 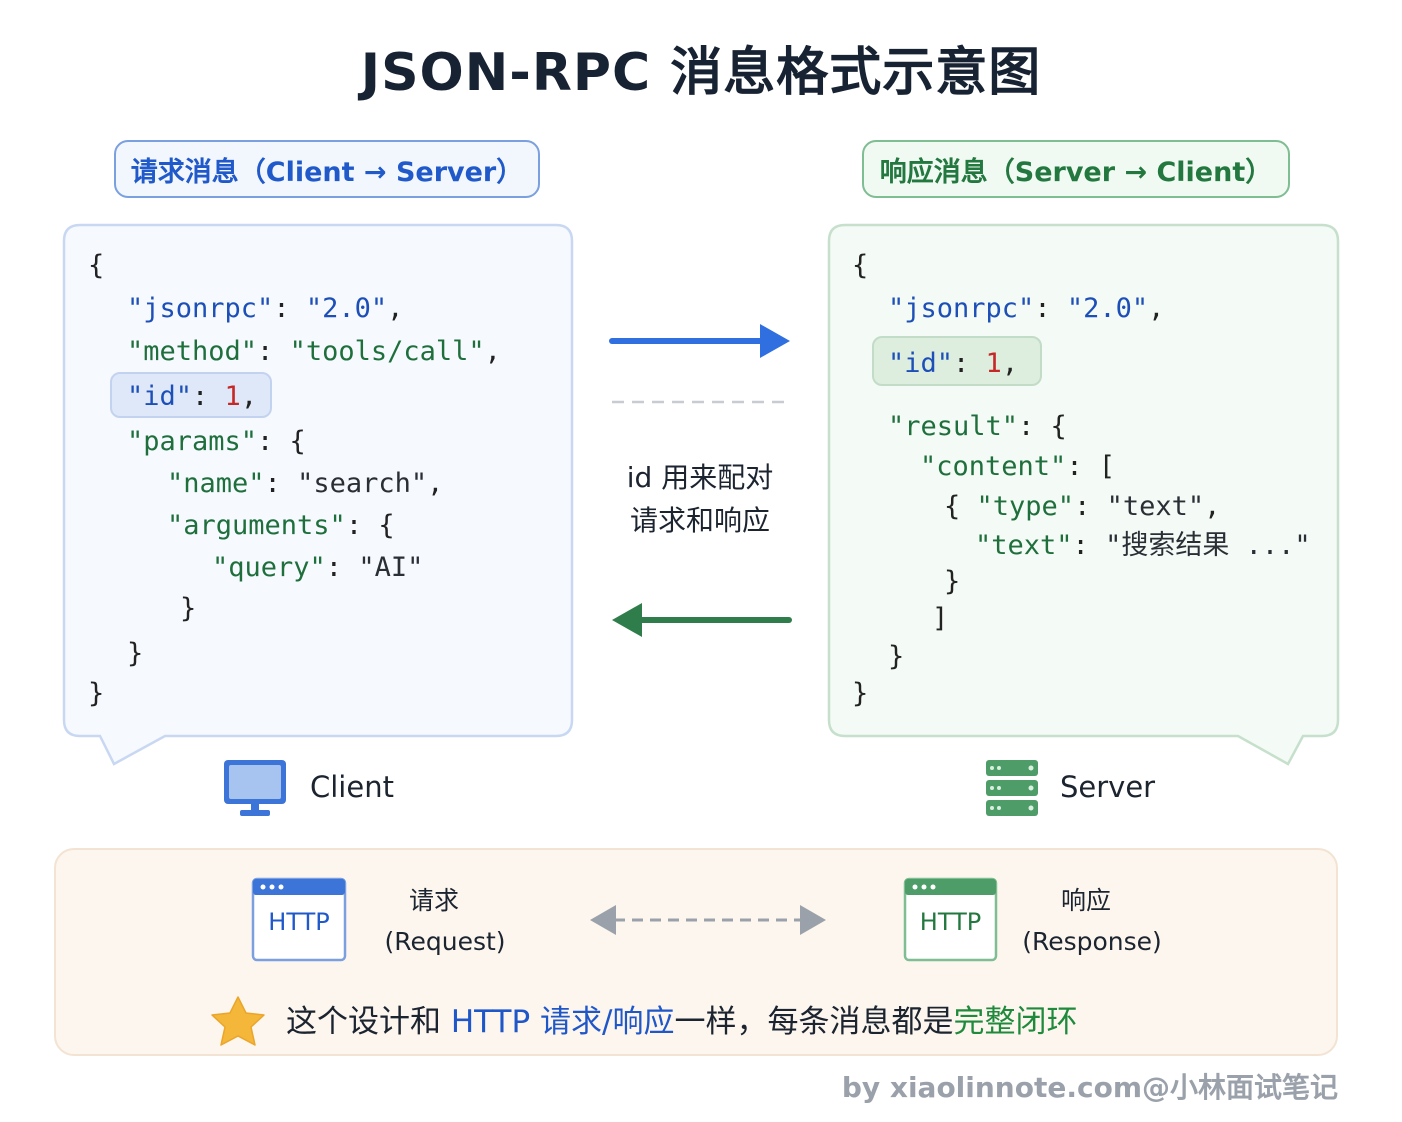 What do you see at coordinates (433, 900) in the screenshot?
I see `http-request-cn: 请求` at bounding box center [433, 900].